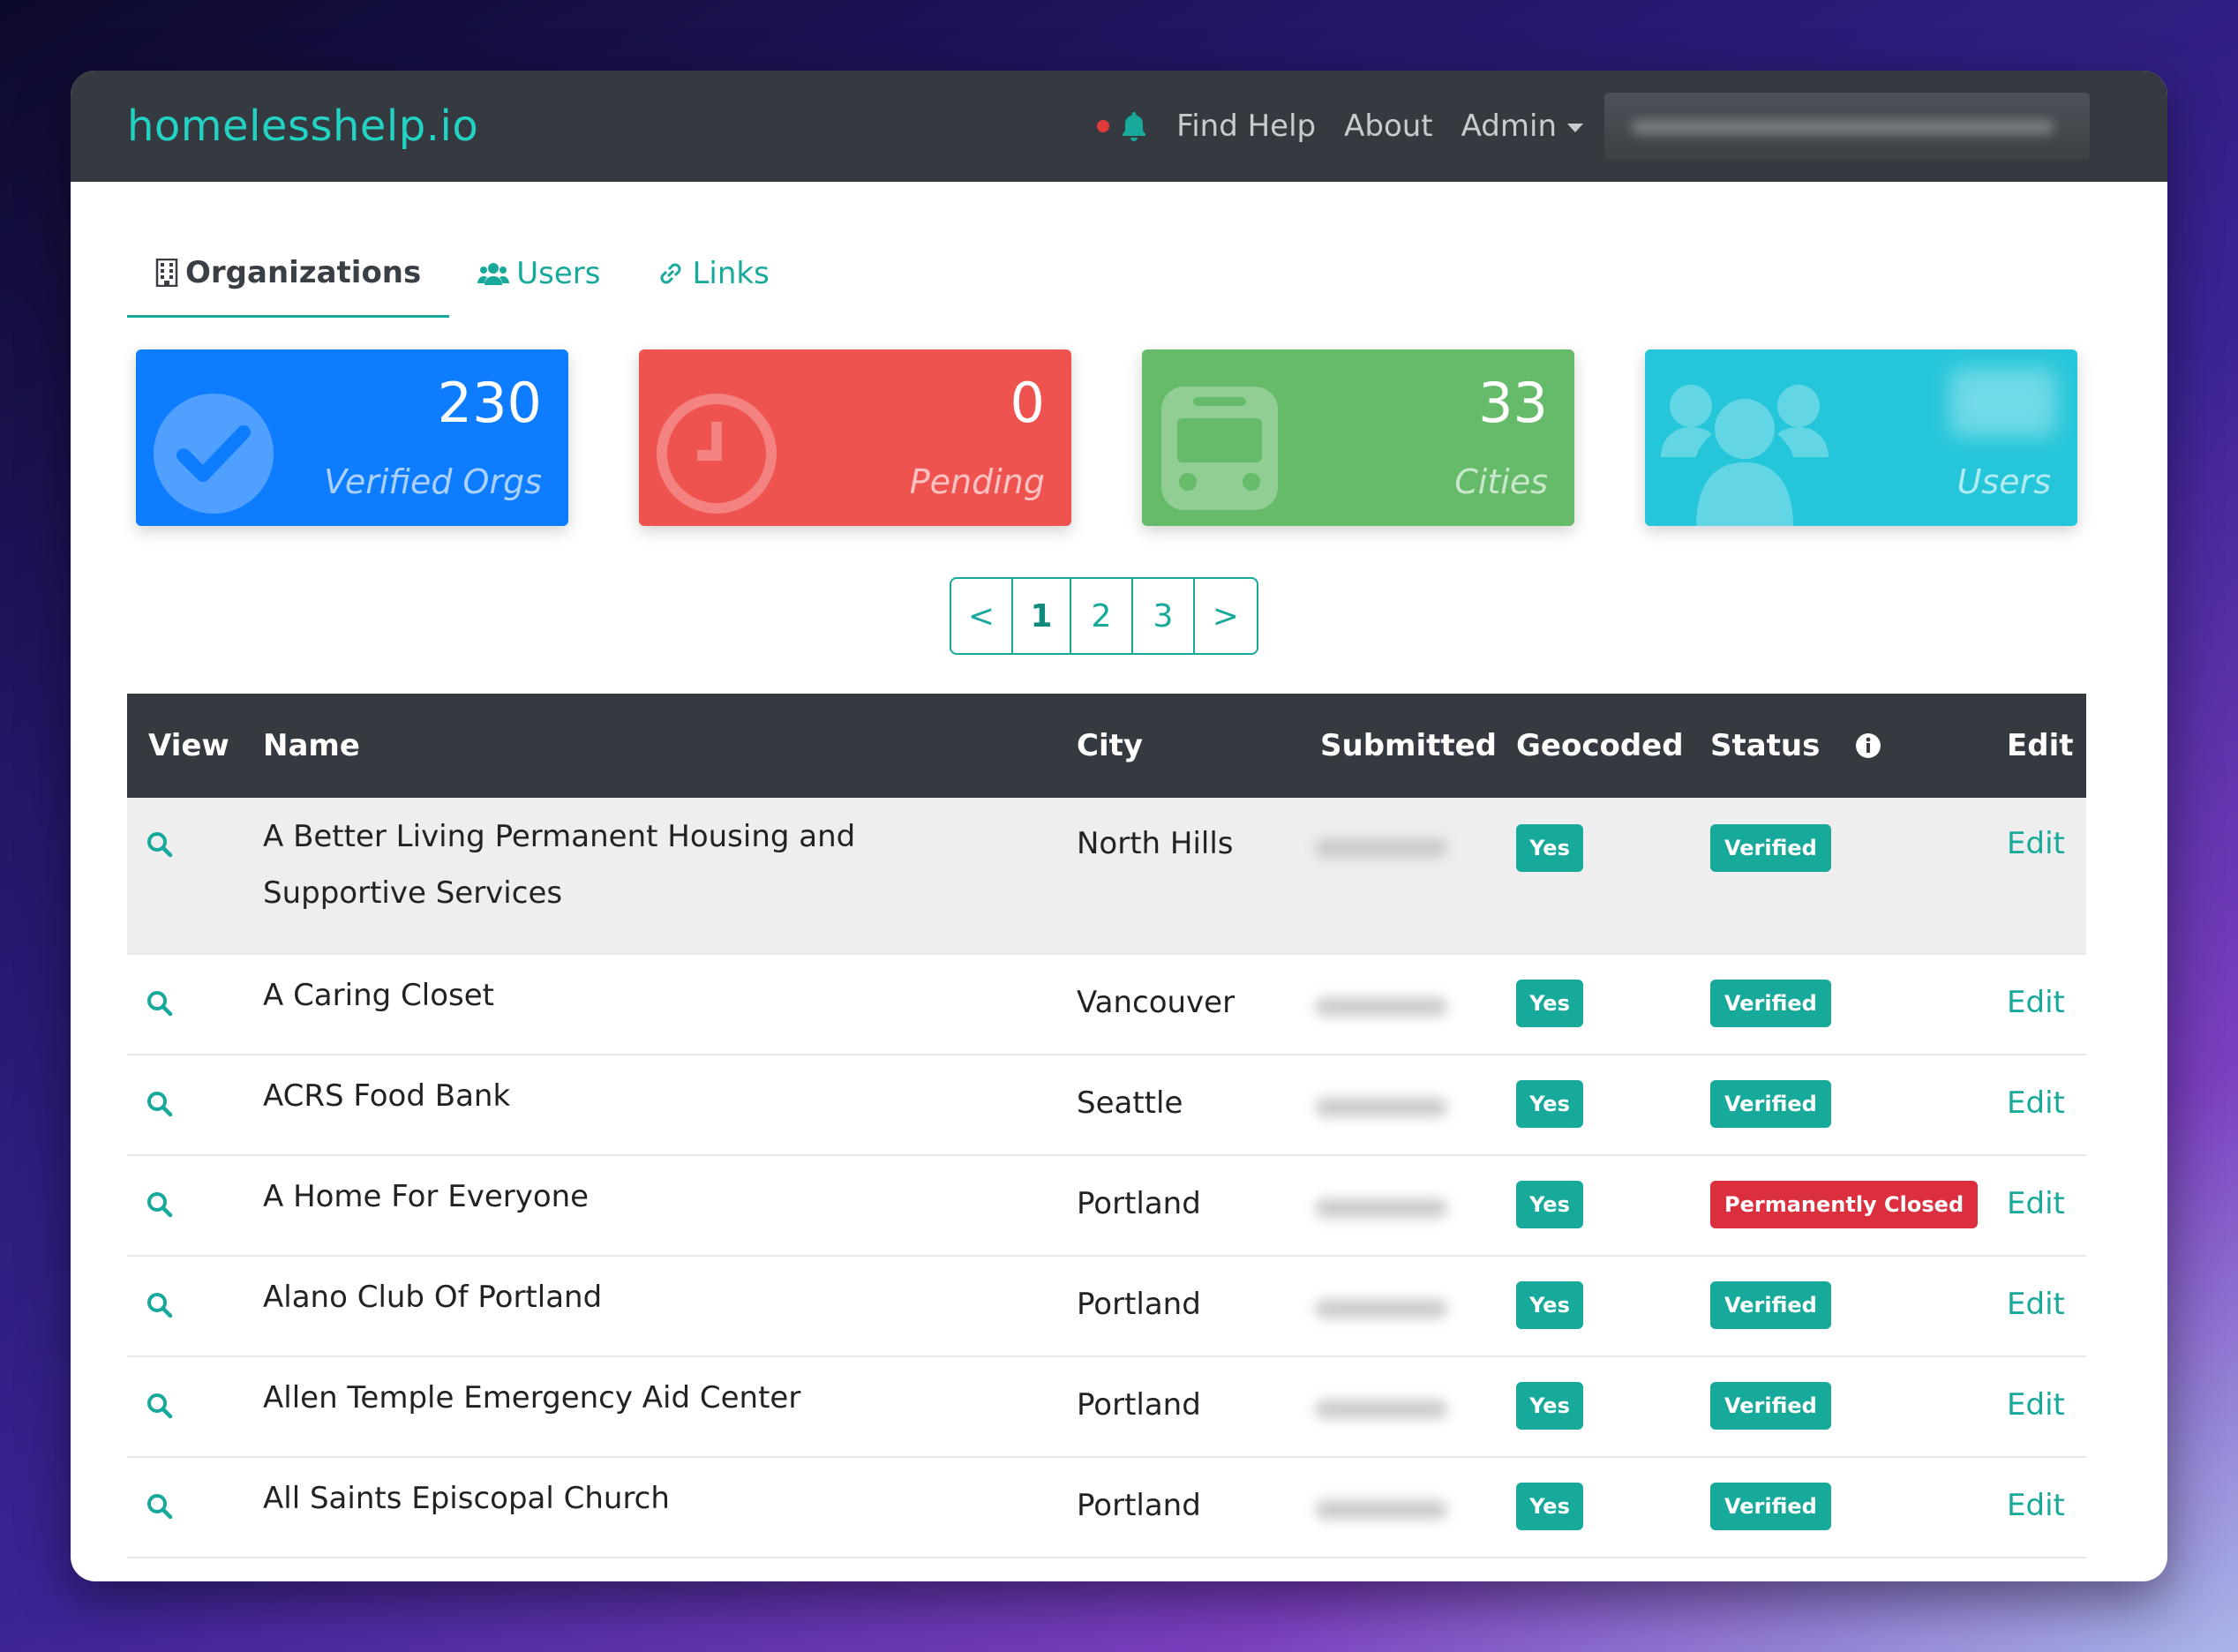  Describe the element at coordinates (977, 481) in the screenshot. I see `card-pending-label: Pending` at that location.